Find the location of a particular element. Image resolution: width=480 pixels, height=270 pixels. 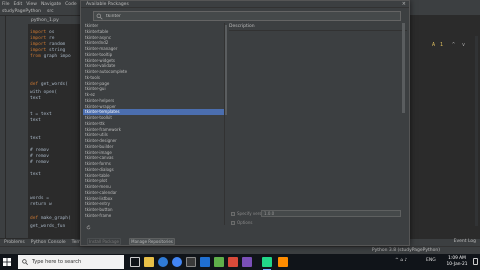

description-scrollbar is located at coordinates (403, 68).